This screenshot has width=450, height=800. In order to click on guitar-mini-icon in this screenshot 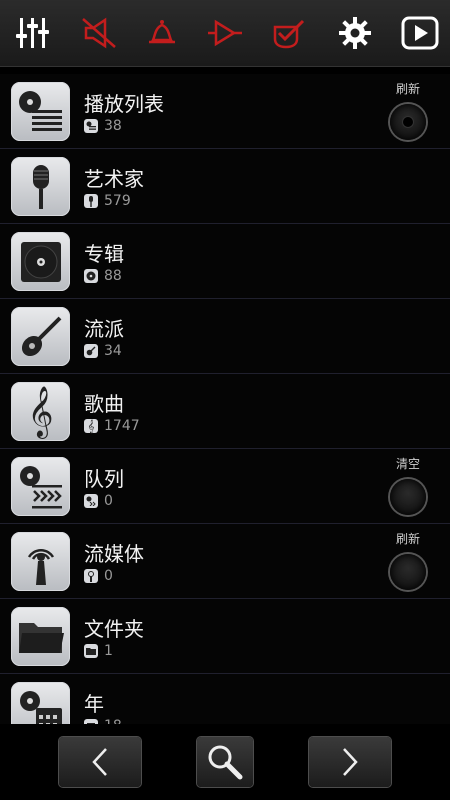, I will do `click(91, 351)`.